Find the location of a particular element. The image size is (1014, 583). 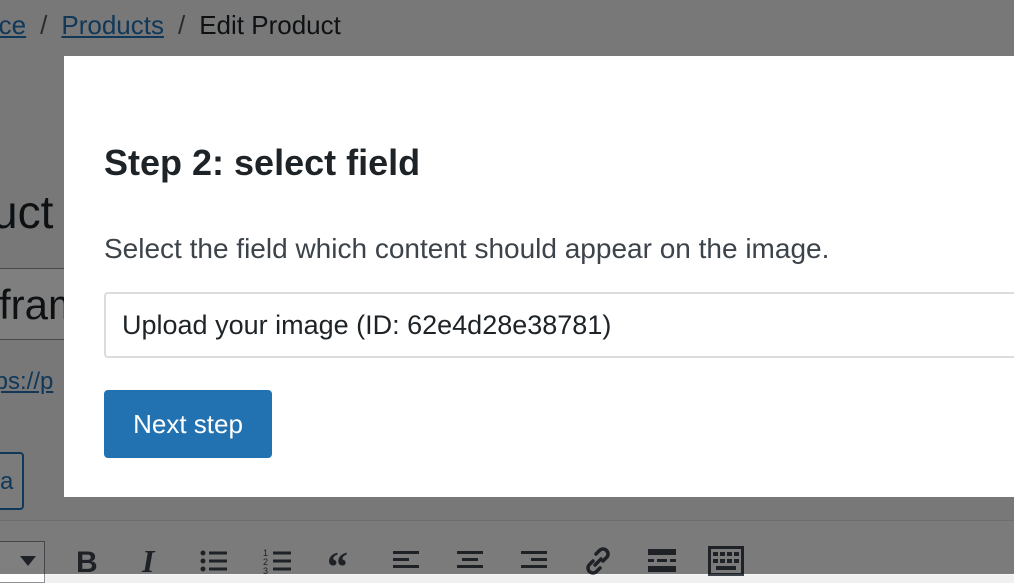

field-select-value: Upload your image (ID: 62e4d28e38781) is located at coordinates (367, 325).